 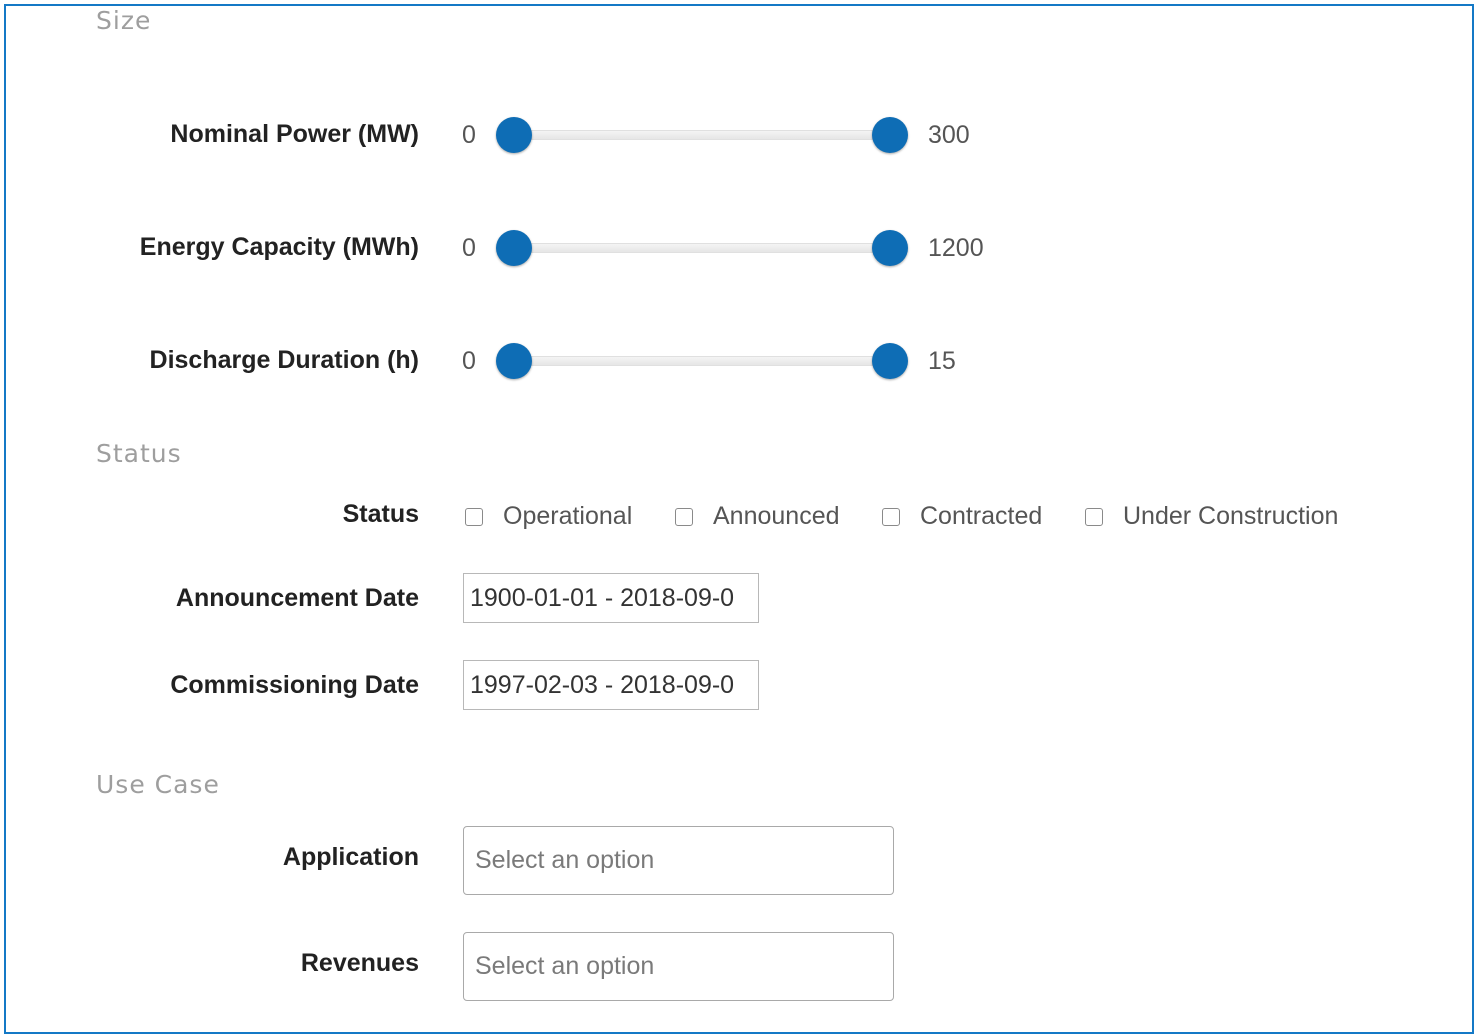 I want to click on application-label: Application, so click(x=350, y=857).